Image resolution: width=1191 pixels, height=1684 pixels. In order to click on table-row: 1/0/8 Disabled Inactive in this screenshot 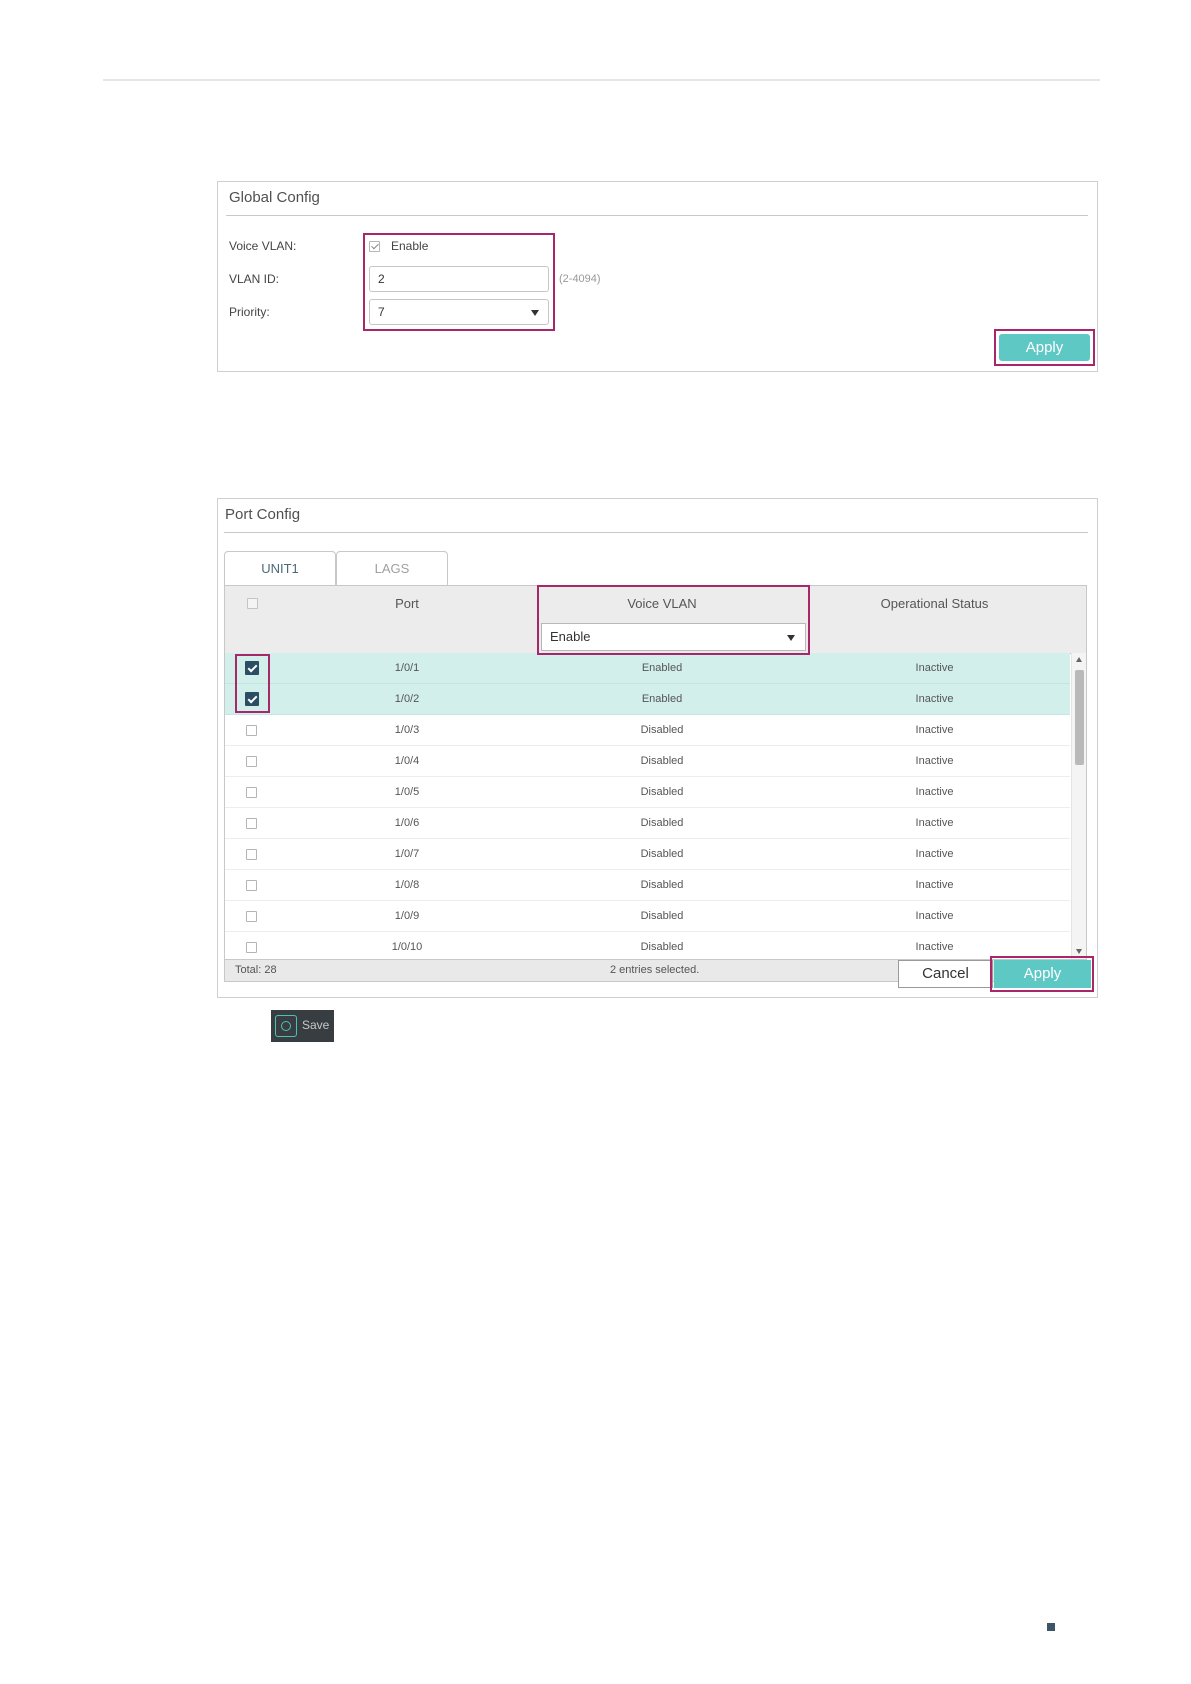, I will do `click(647, 885)`.